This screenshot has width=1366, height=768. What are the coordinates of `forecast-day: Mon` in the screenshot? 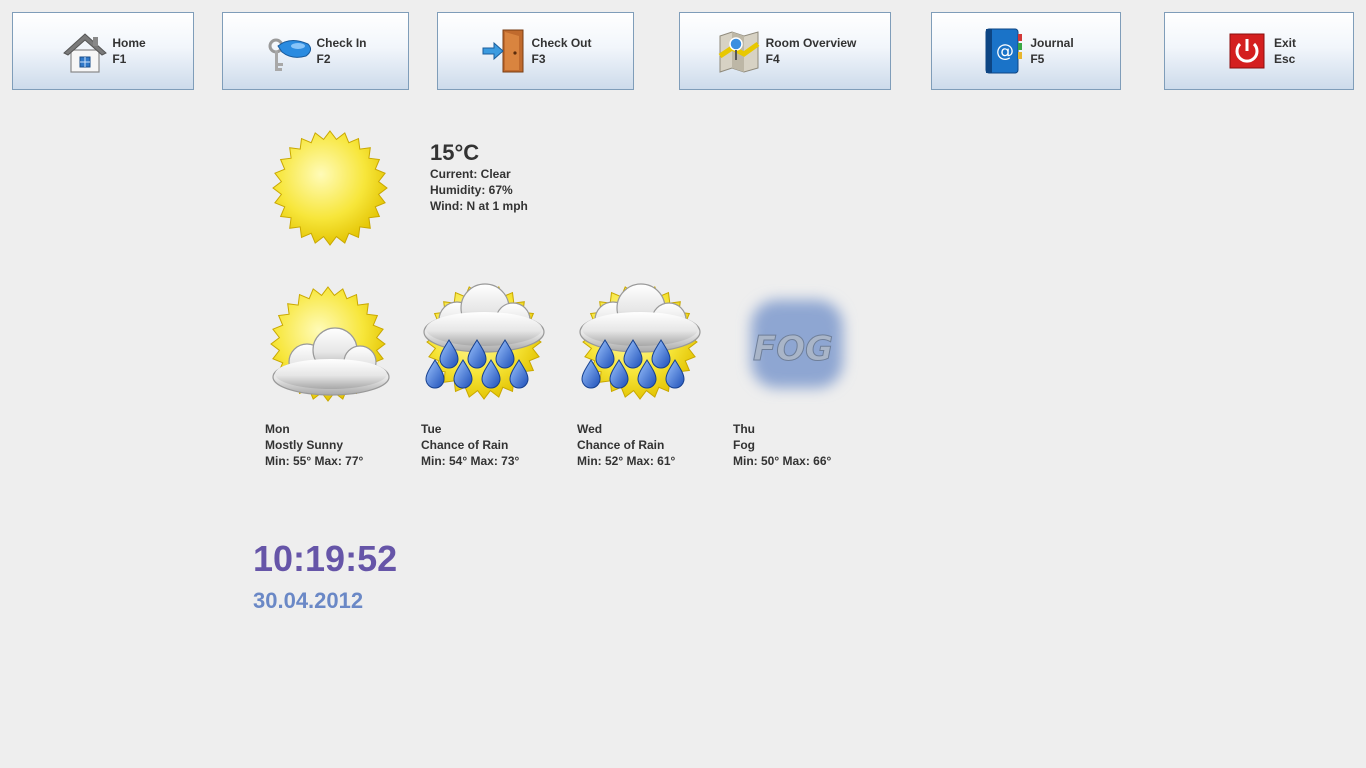 It's located at (277, 429).